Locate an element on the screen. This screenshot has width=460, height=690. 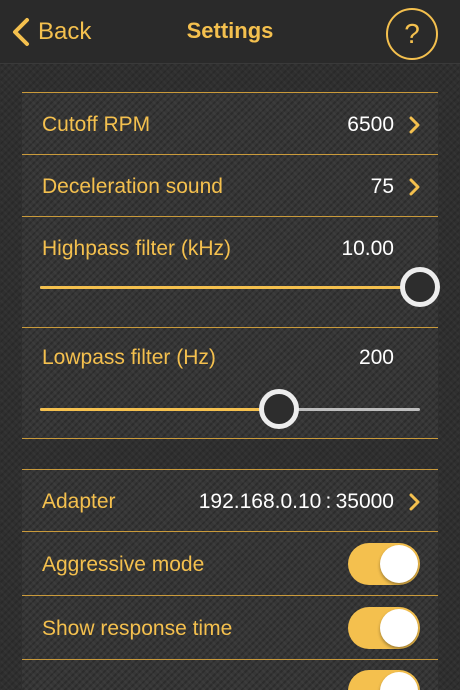
show-response-time-toggle is located at coordinates (384, 628).